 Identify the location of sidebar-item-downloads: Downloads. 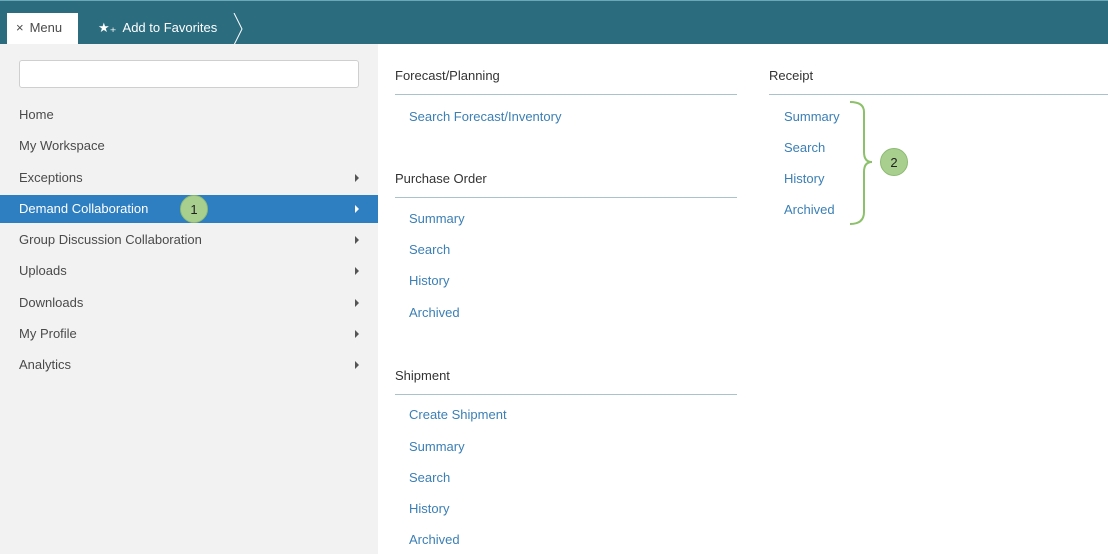
(189, 303).